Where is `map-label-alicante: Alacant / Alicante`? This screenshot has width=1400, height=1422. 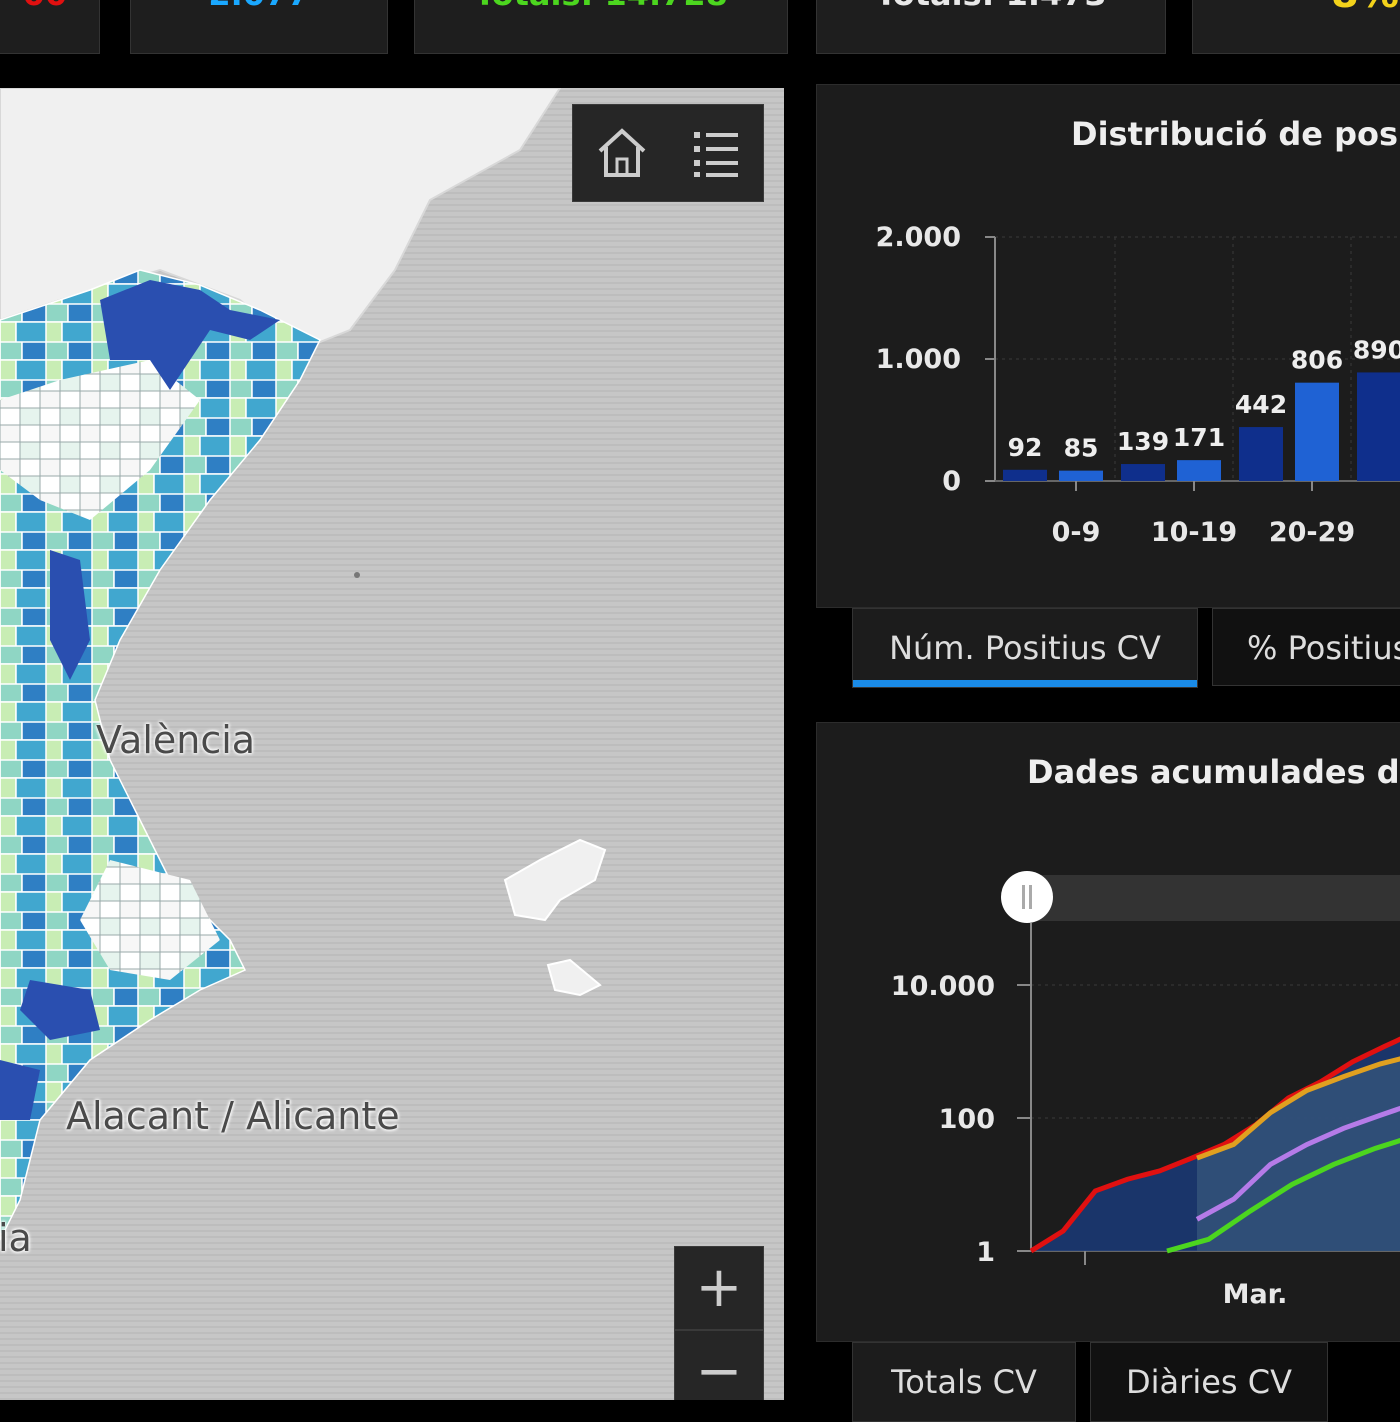 map-label-alicante: Alacant / Alicante is located at coordinates (233, 1116).